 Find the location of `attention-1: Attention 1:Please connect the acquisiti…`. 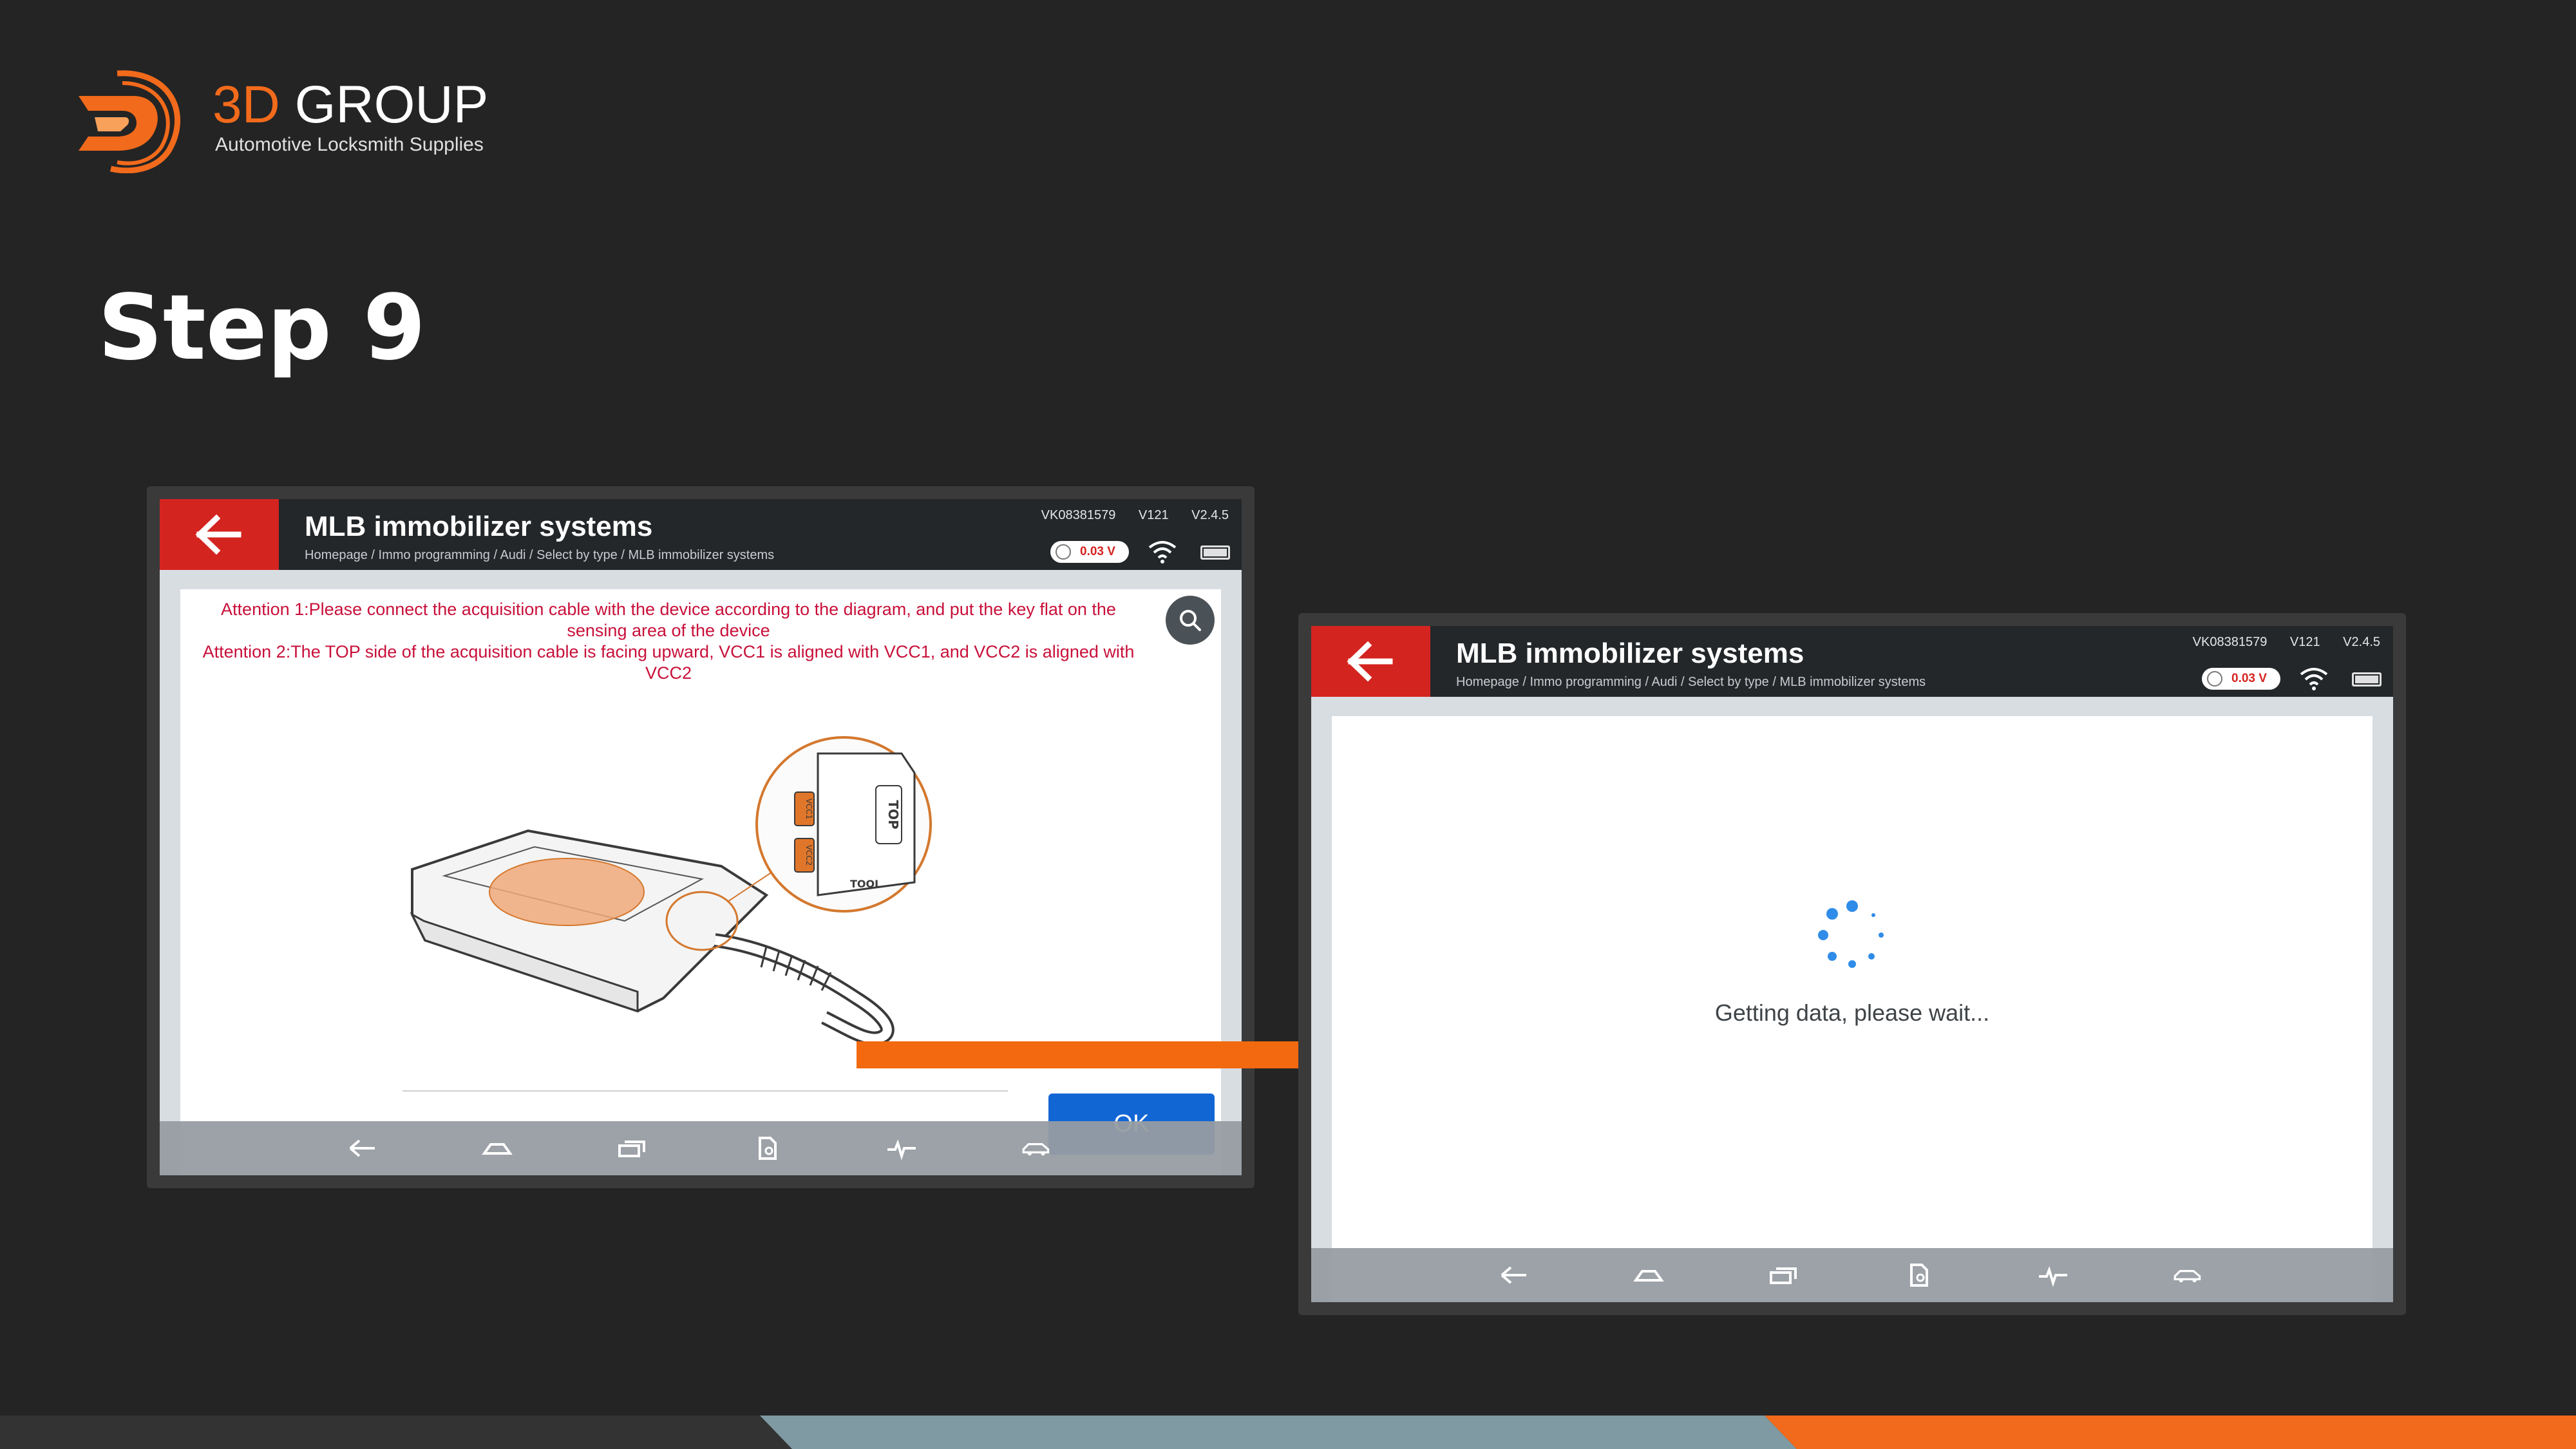

attention-1: Attention 1:Please connect the acquisiti… is located at coordinates (668, 620).